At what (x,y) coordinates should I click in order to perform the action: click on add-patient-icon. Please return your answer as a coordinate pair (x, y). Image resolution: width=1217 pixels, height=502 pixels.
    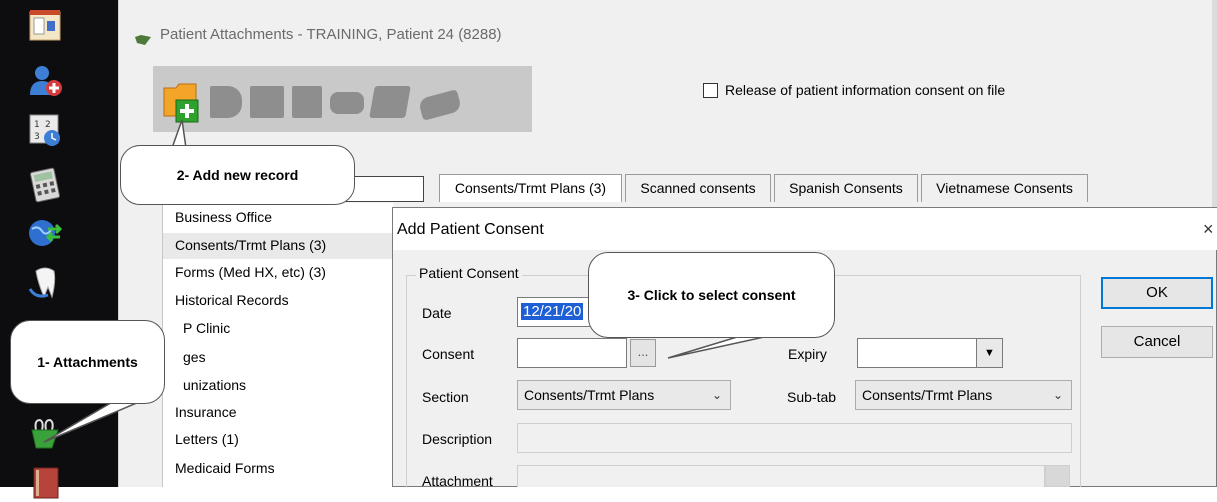
    Looking at the image, I should click on (45, 81).